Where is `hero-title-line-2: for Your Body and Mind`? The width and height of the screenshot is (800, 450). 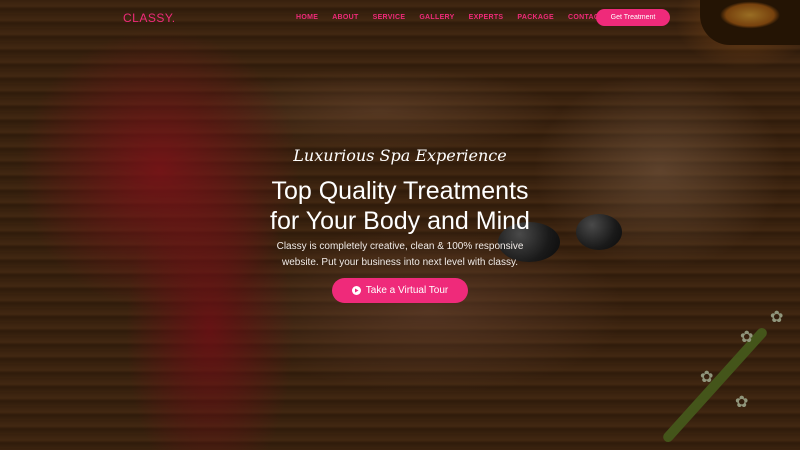
hero-title-line-2: for Your Body and Mind is located at coordinates (400, 221).